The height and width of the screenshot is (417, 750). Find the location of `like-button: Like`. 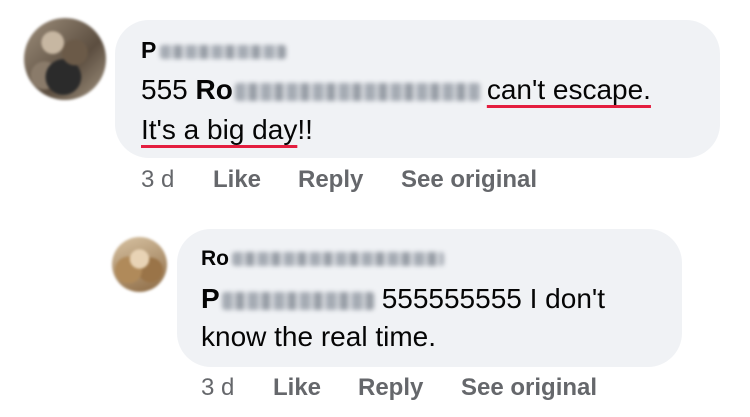

like-button: Like is located at coordinates (237, 180).